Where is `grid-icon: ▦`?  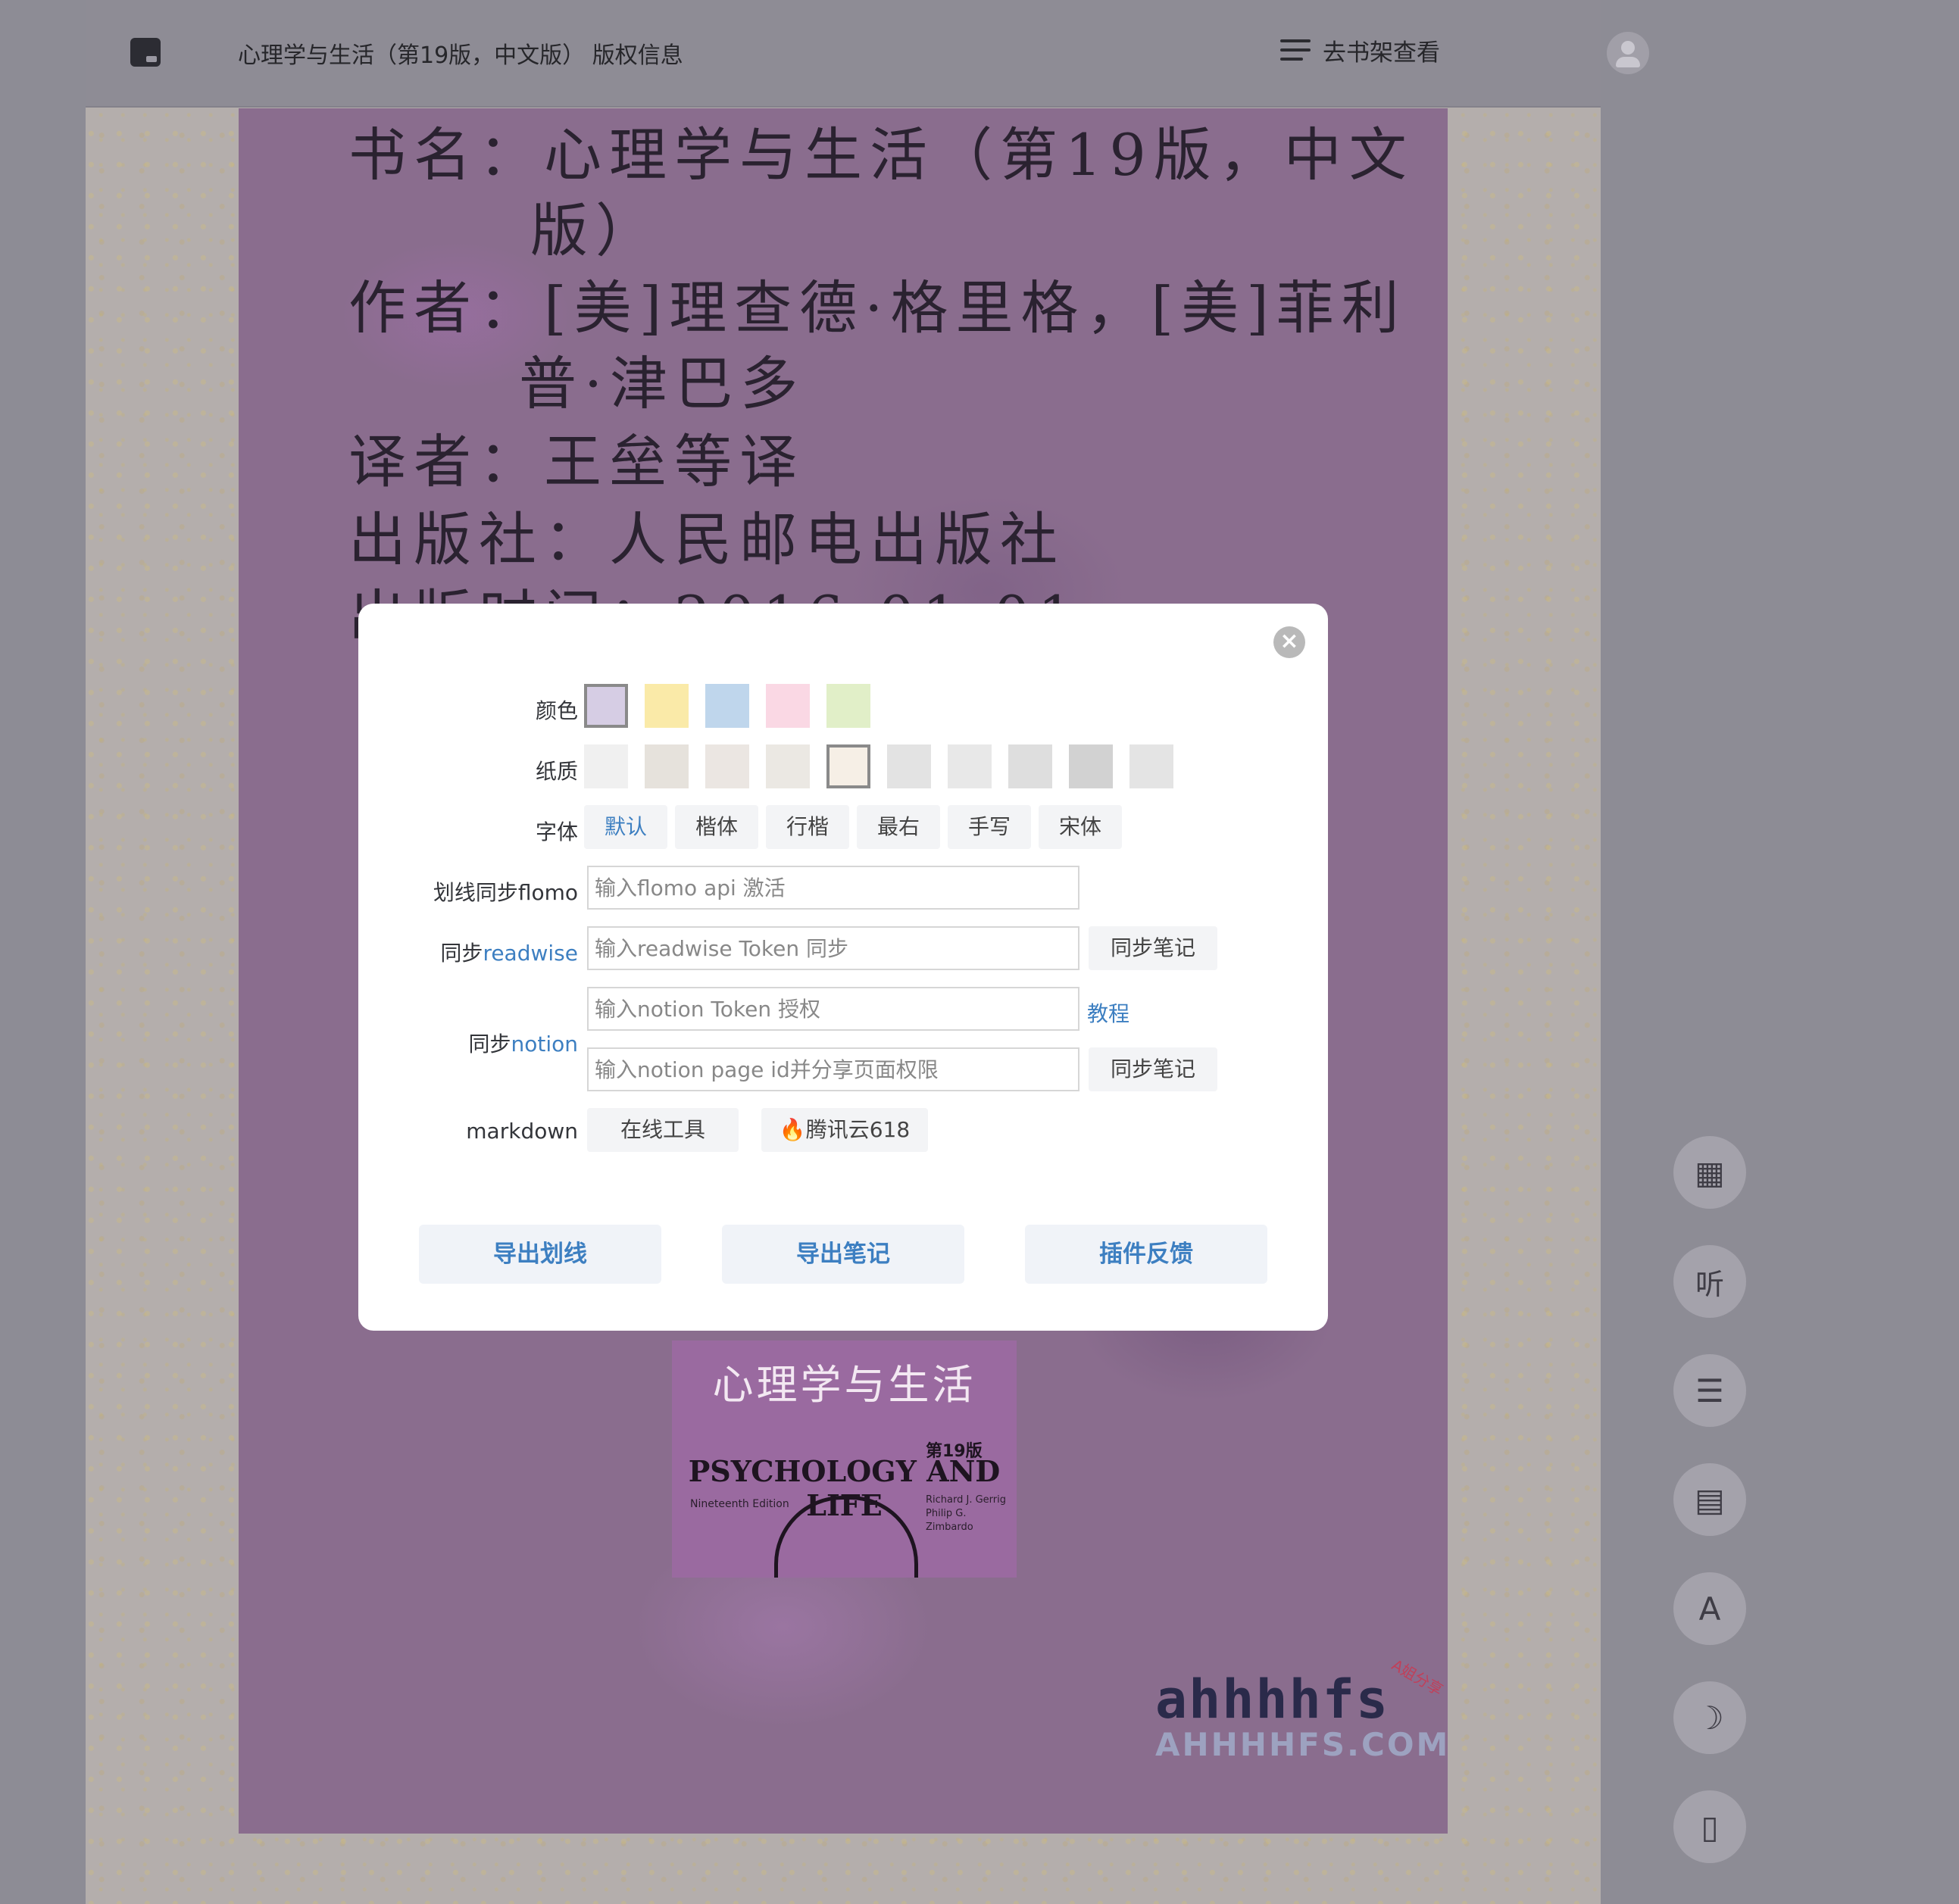
grid-icon: ▦ is located at coordinates (1709, 1172).